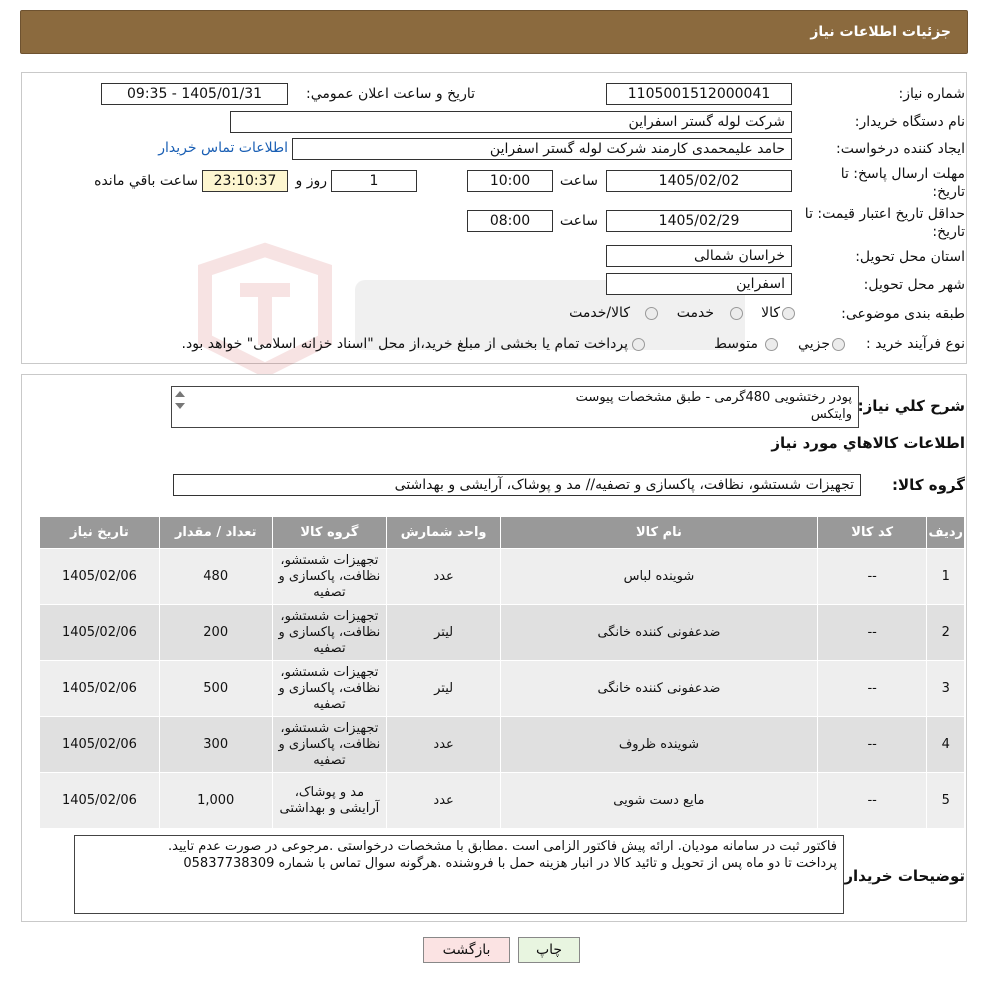  What do you see at coordinates (903, 314) in the screenshot?
I see `category-label: طبقه بندی موضوعی:` at bounding box center [903, 314].